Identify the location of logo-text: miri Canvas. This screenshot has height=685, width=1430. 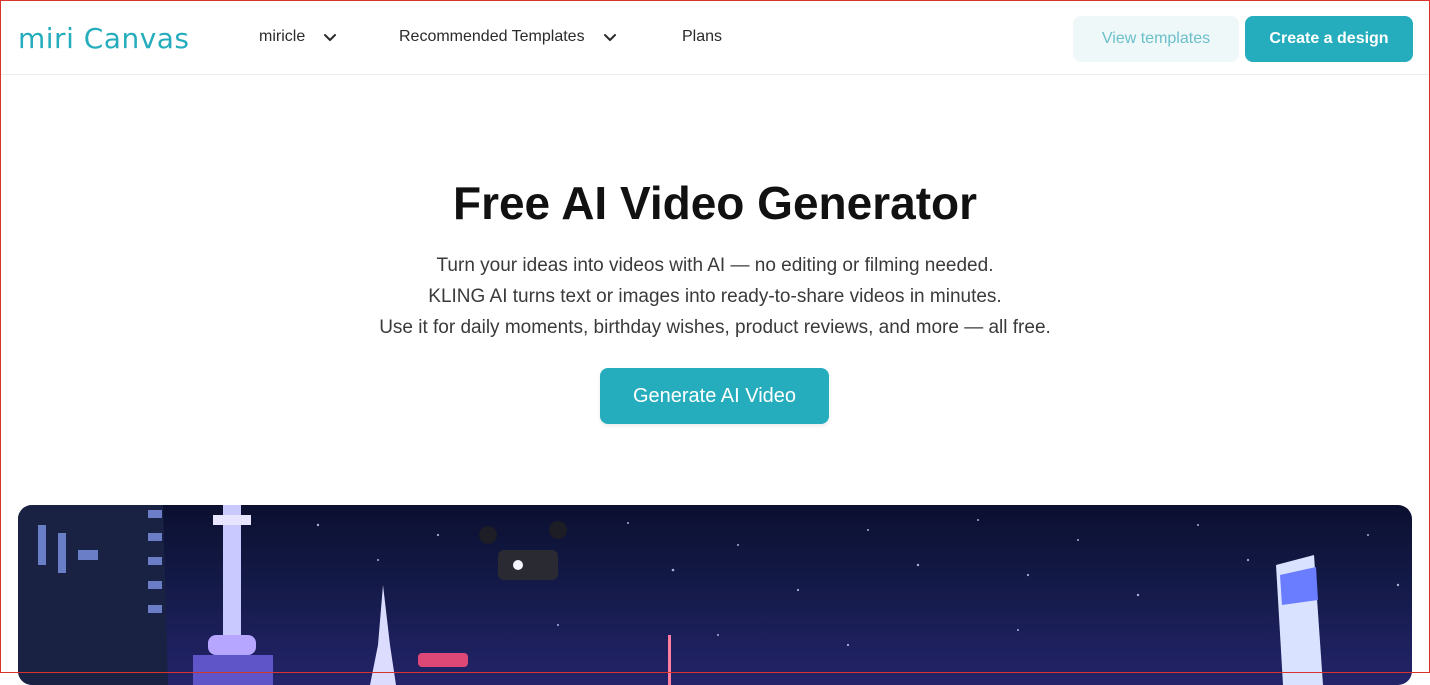
(104, 38).